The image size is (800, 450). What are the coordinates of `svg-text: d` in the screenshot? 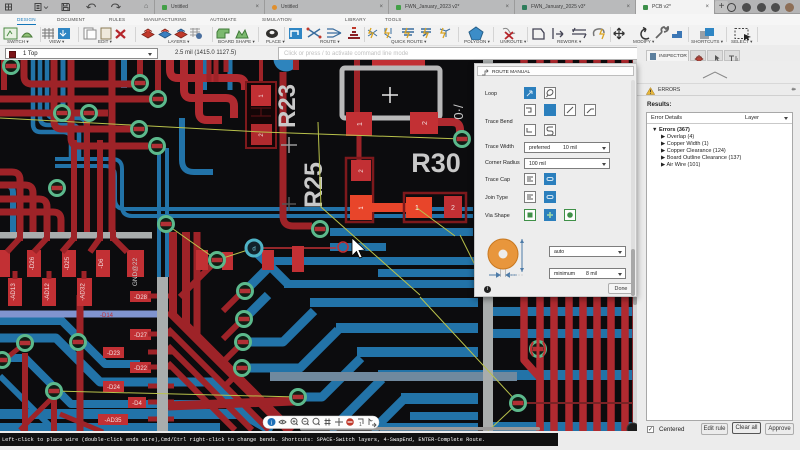 It's located at (253, 250).